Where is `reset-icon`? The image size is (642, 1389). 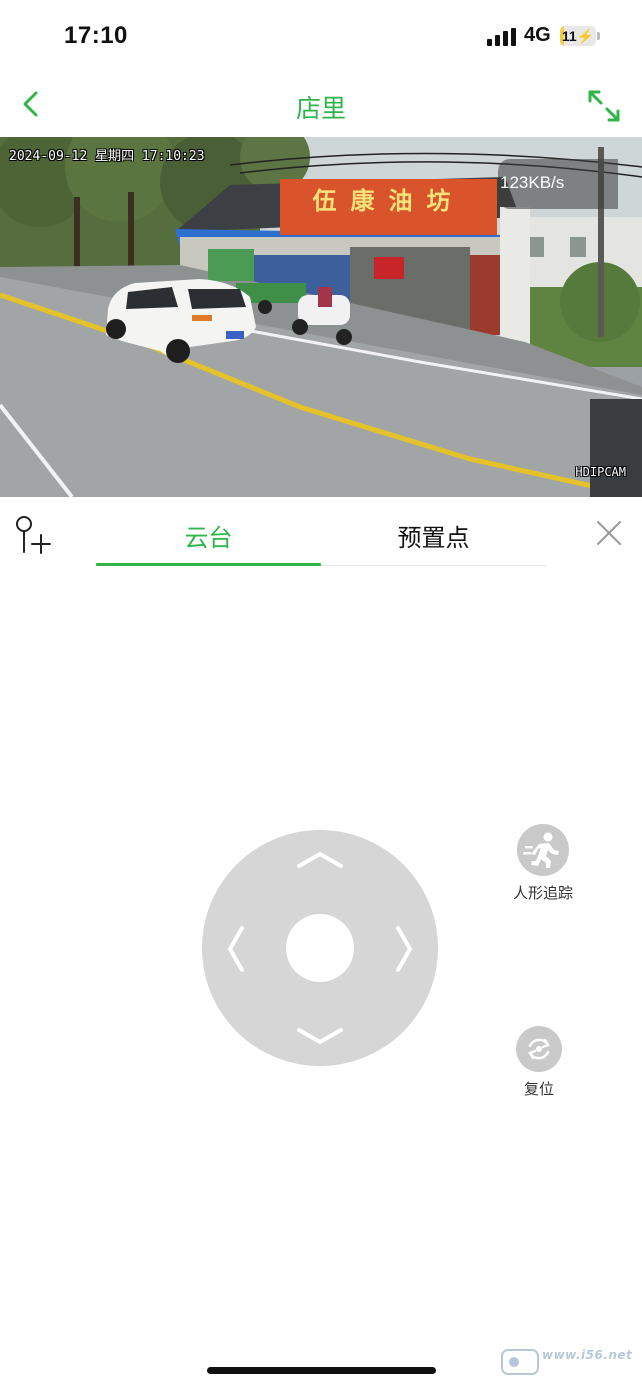 reset-icon is located at coordinates (539, 1049).